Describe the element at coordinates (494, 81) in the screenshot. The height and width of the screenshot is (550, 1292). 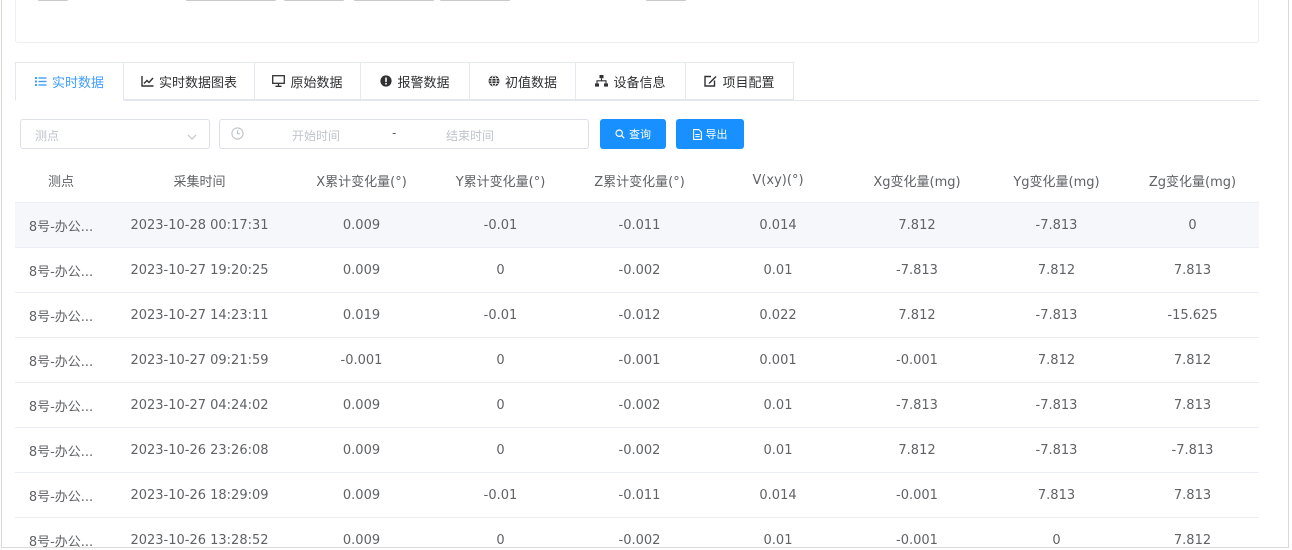
I see `globe-icon` at that location.